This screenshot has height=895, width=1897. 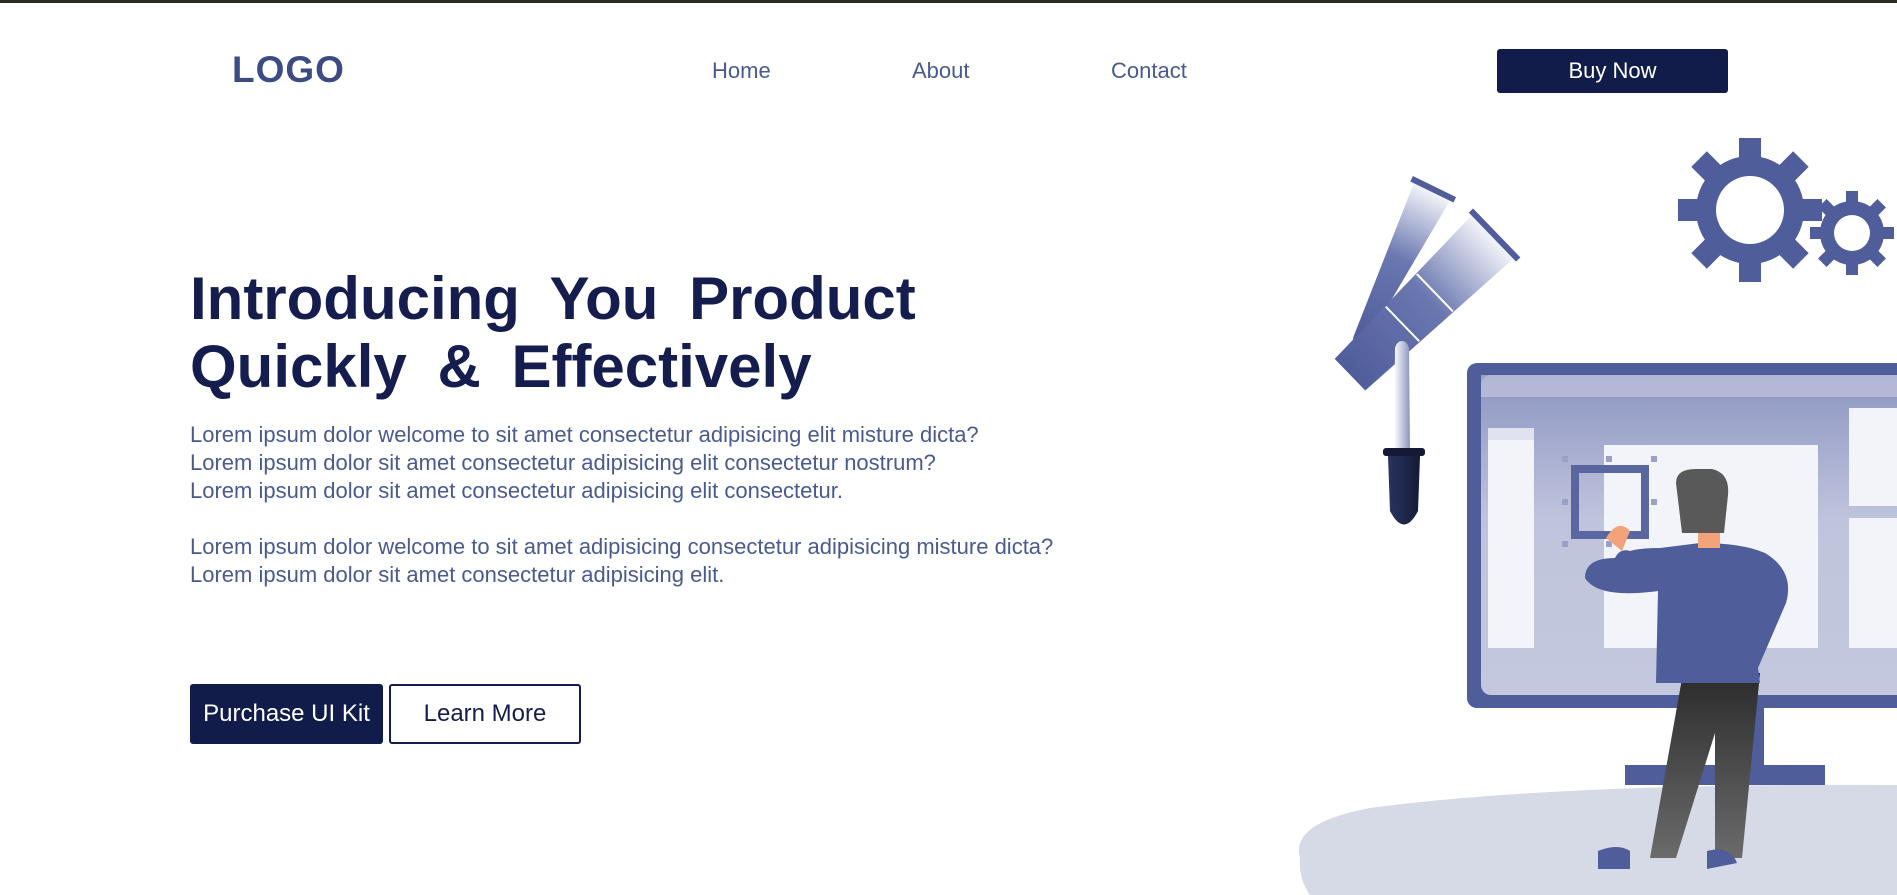 I want to click on ground-shape, so click(x=1597, y=839).